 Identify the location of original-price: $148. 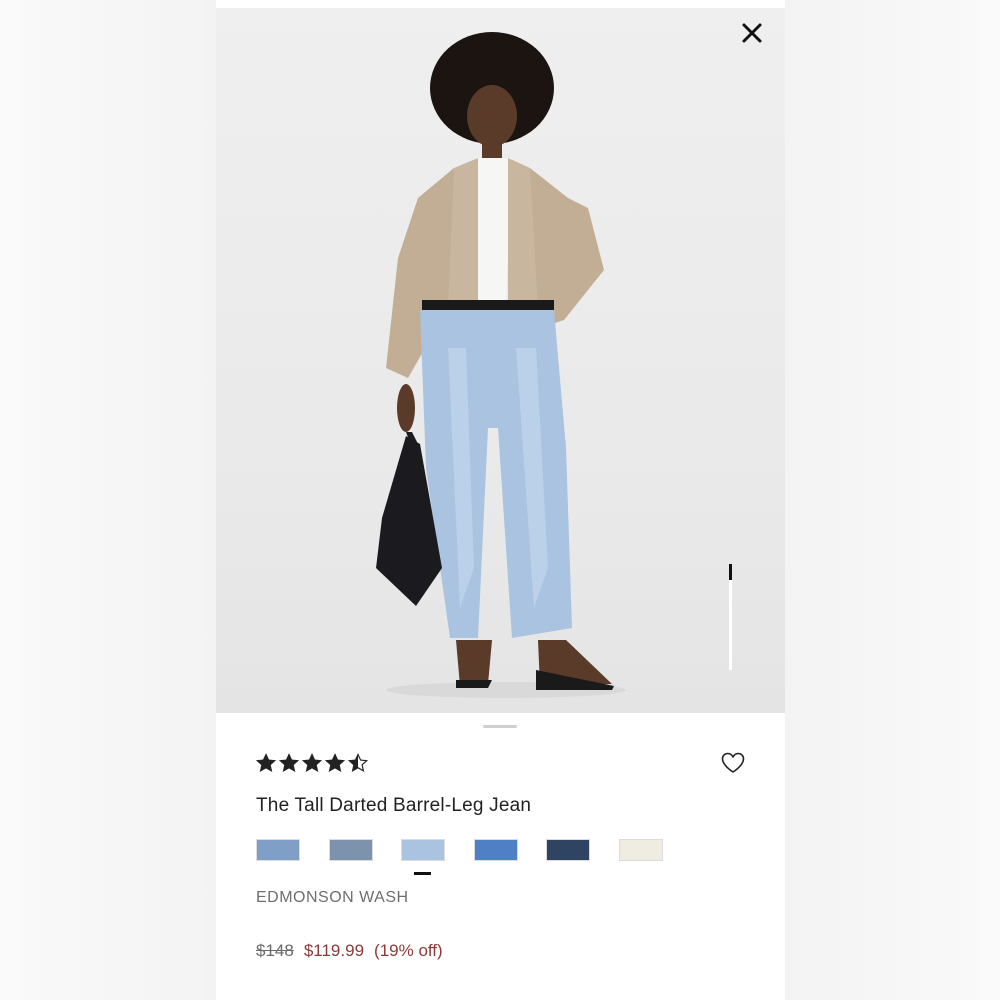
(275, 950).